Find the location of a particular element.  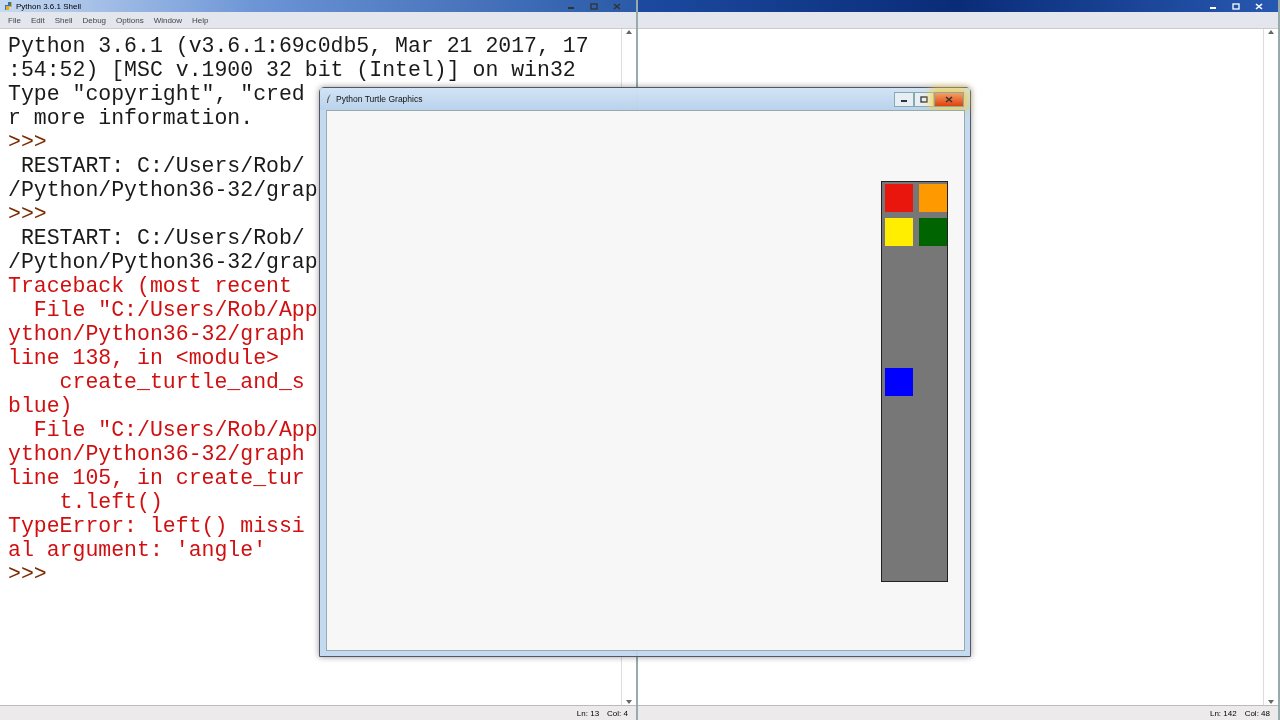

console-line: blue) is located at coordinates (40, 406).